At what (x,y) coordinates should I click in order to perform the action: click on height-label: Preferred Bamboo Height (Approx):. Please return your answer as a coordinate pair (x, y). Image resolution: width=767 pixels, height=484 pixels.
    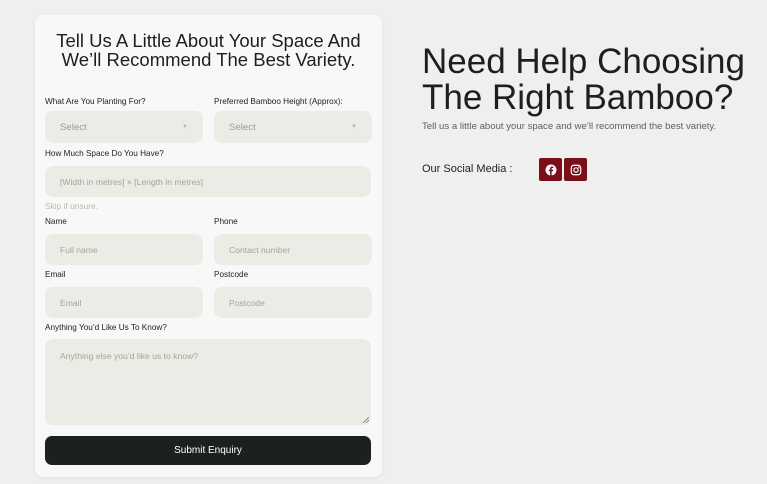
    Looking at the image, I should click on (278, 101).